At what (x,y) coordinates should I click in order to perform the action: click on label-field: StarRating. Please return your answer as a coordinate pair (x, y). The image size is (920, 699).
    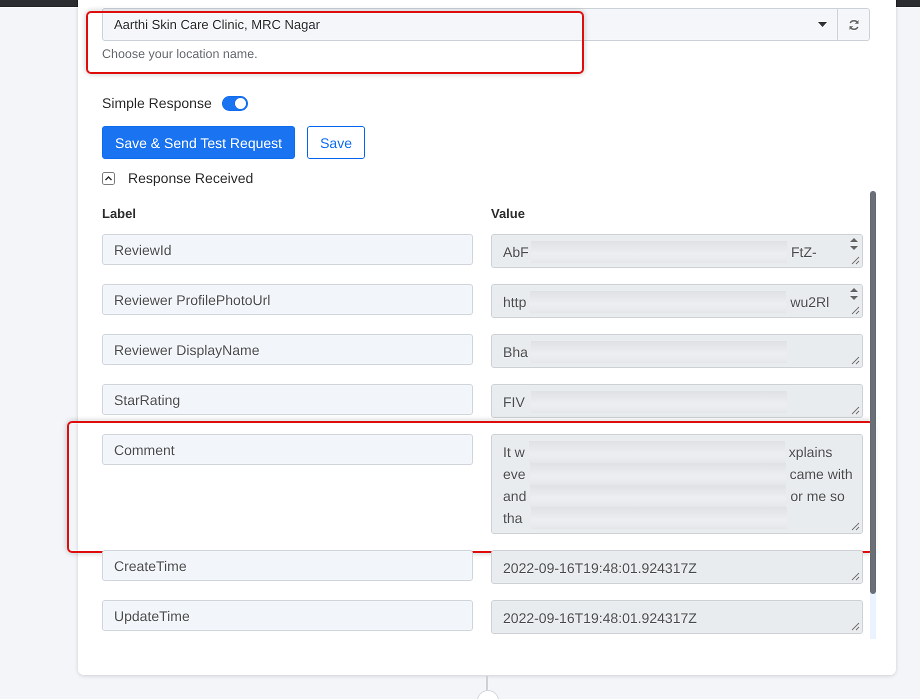
    Looking at the image, I should click on (287, 399).